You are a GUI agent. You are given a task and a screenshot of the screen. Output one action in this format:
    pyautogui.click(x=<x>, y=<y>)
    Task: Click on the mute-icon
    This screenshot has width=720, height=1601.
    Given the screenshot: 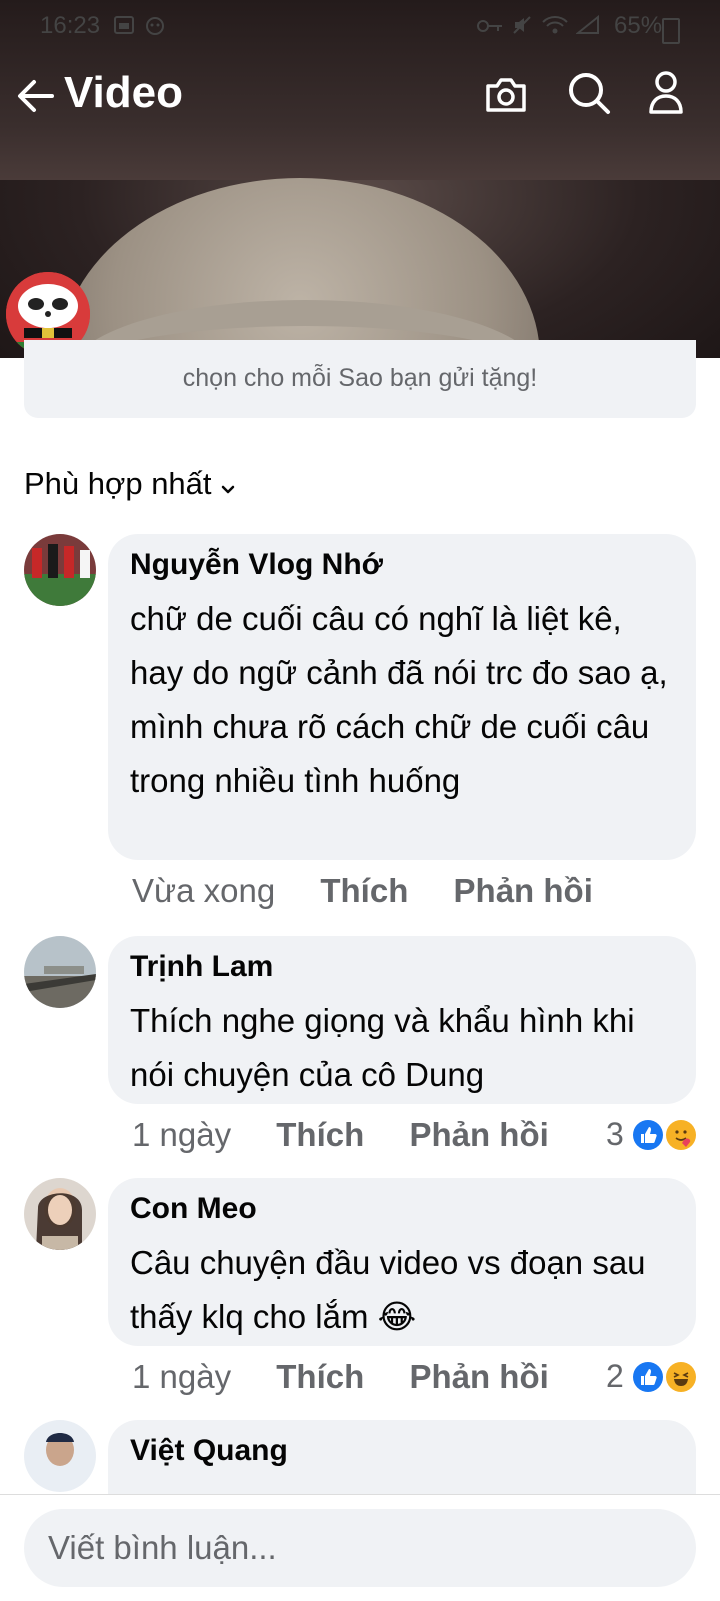 What is the action you would take?
    pyautogui.click(x=522, y=28)
    